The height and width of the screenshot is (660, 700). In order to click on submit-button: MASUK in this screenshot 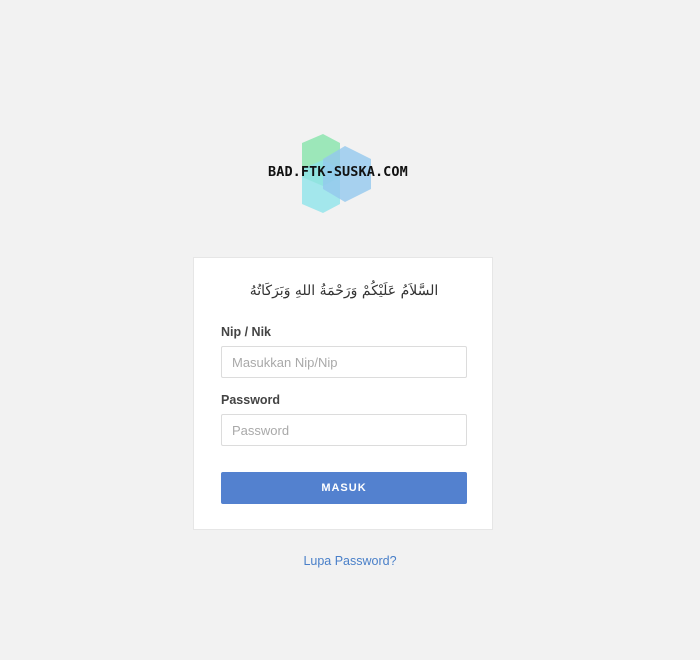, I will do `click(344, 488)`.